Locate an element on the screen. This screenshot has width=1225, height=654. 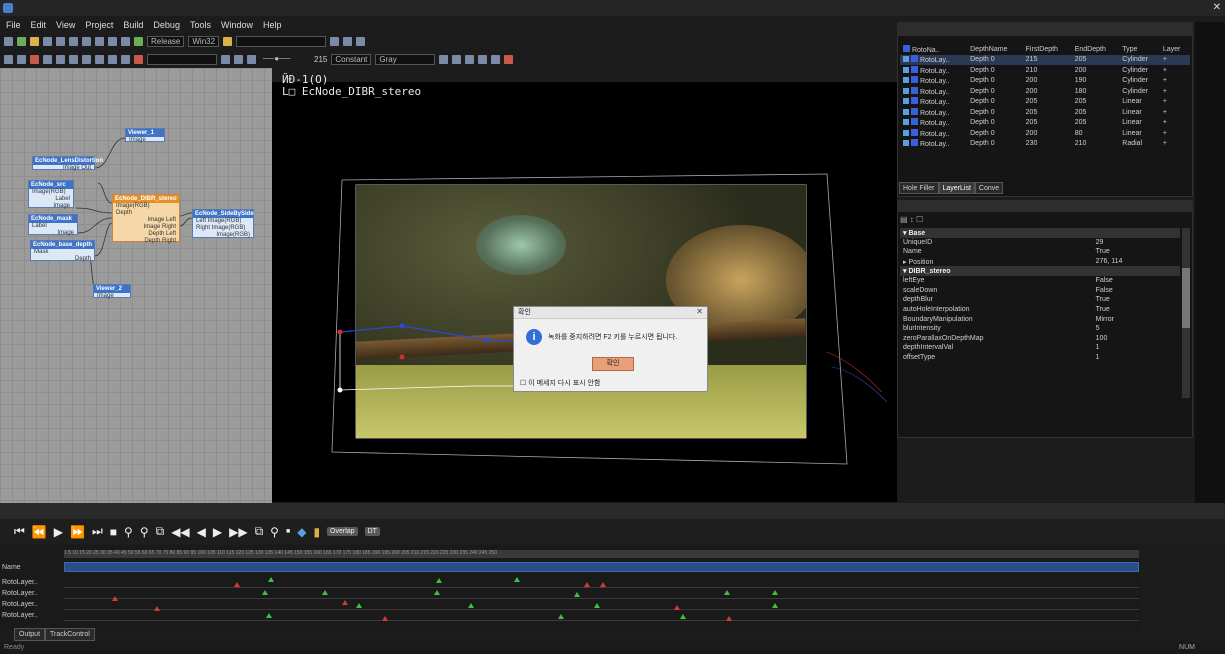
fast-forward-icon: ⏩ is located at coordinates (77, 532).